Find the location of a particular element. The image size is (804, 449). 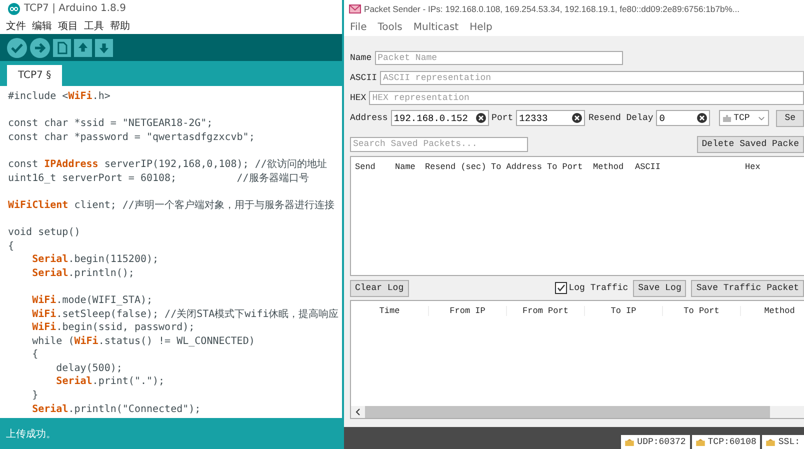

field-label: HEX is located at coordinates (358, 98).